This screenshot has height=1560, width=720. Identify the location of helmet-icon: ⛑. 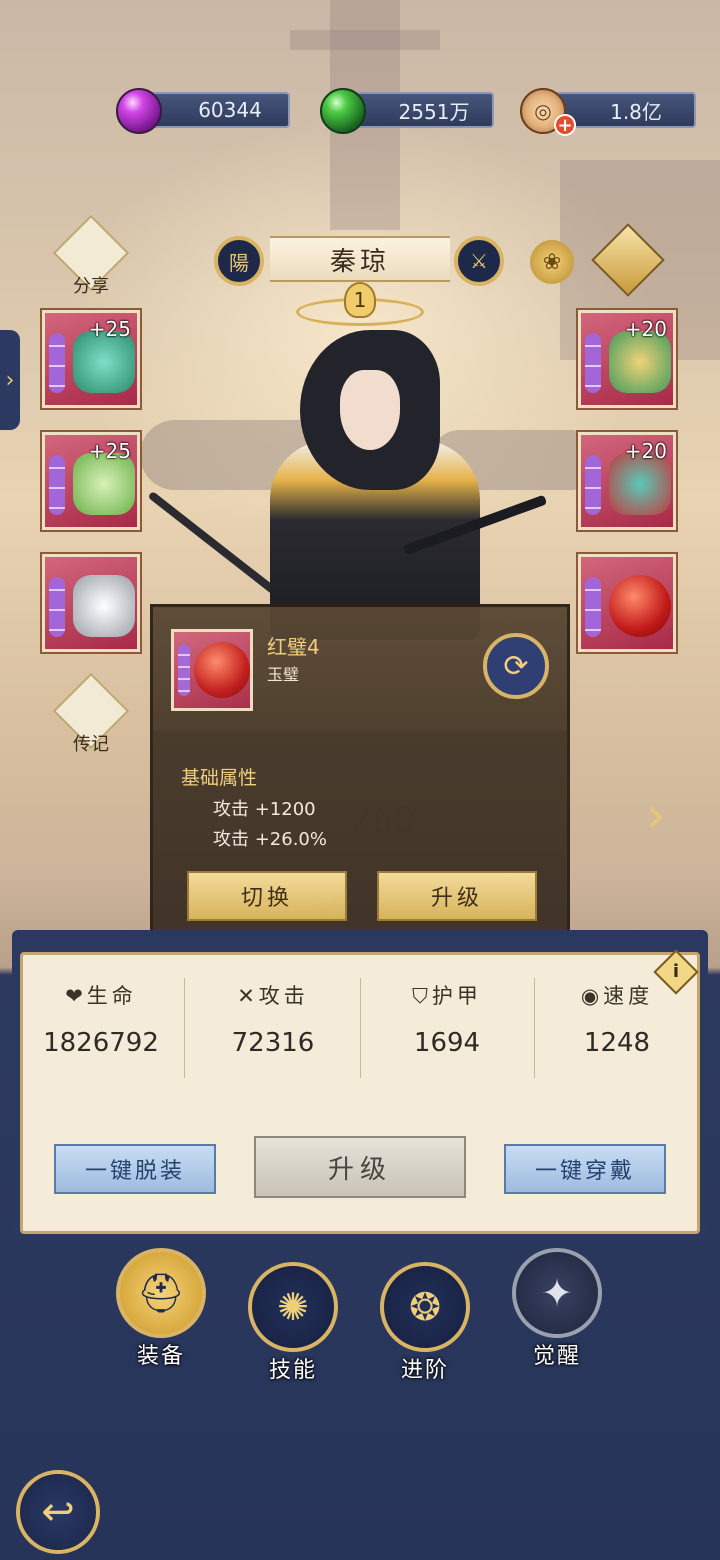
(161, 1292).